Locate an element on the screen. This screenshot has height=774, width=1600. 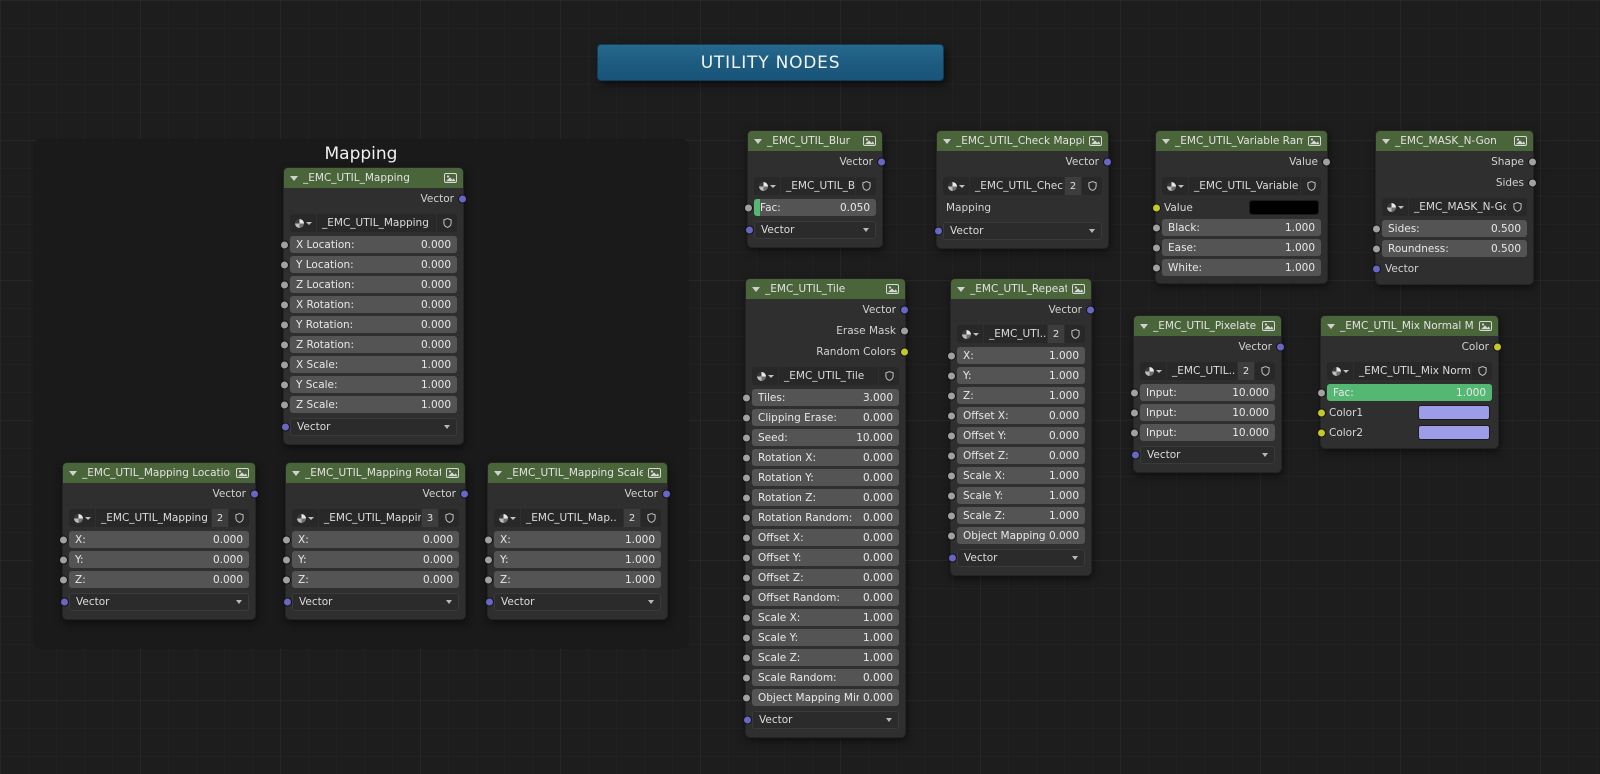
node-header: _EMC_UTIL_Mapping Scale is located at coordinates (577, 473).